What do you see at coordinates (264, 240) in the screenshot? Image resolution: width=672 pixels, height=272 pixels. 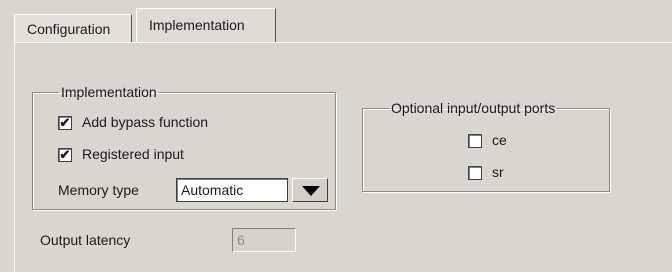 I see `output-latency-field: 6` at bounding box center [264, 240].